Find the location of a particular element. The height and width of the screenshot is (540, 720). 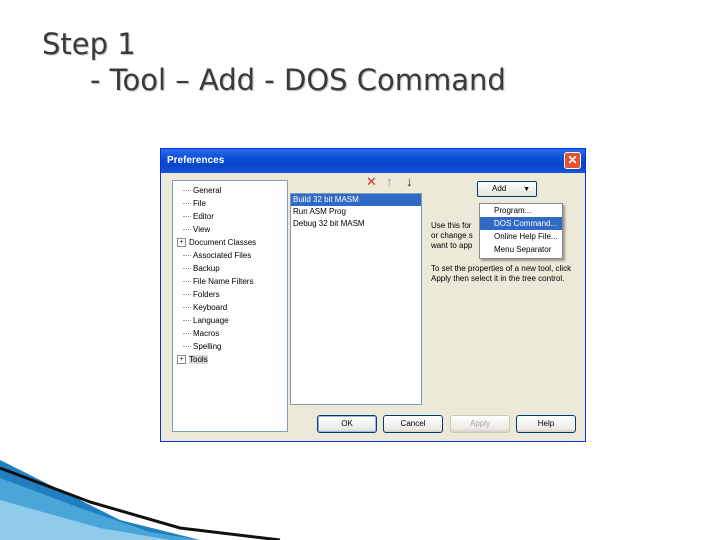

tree-item: + Tools is located at coordinates (192, 359).